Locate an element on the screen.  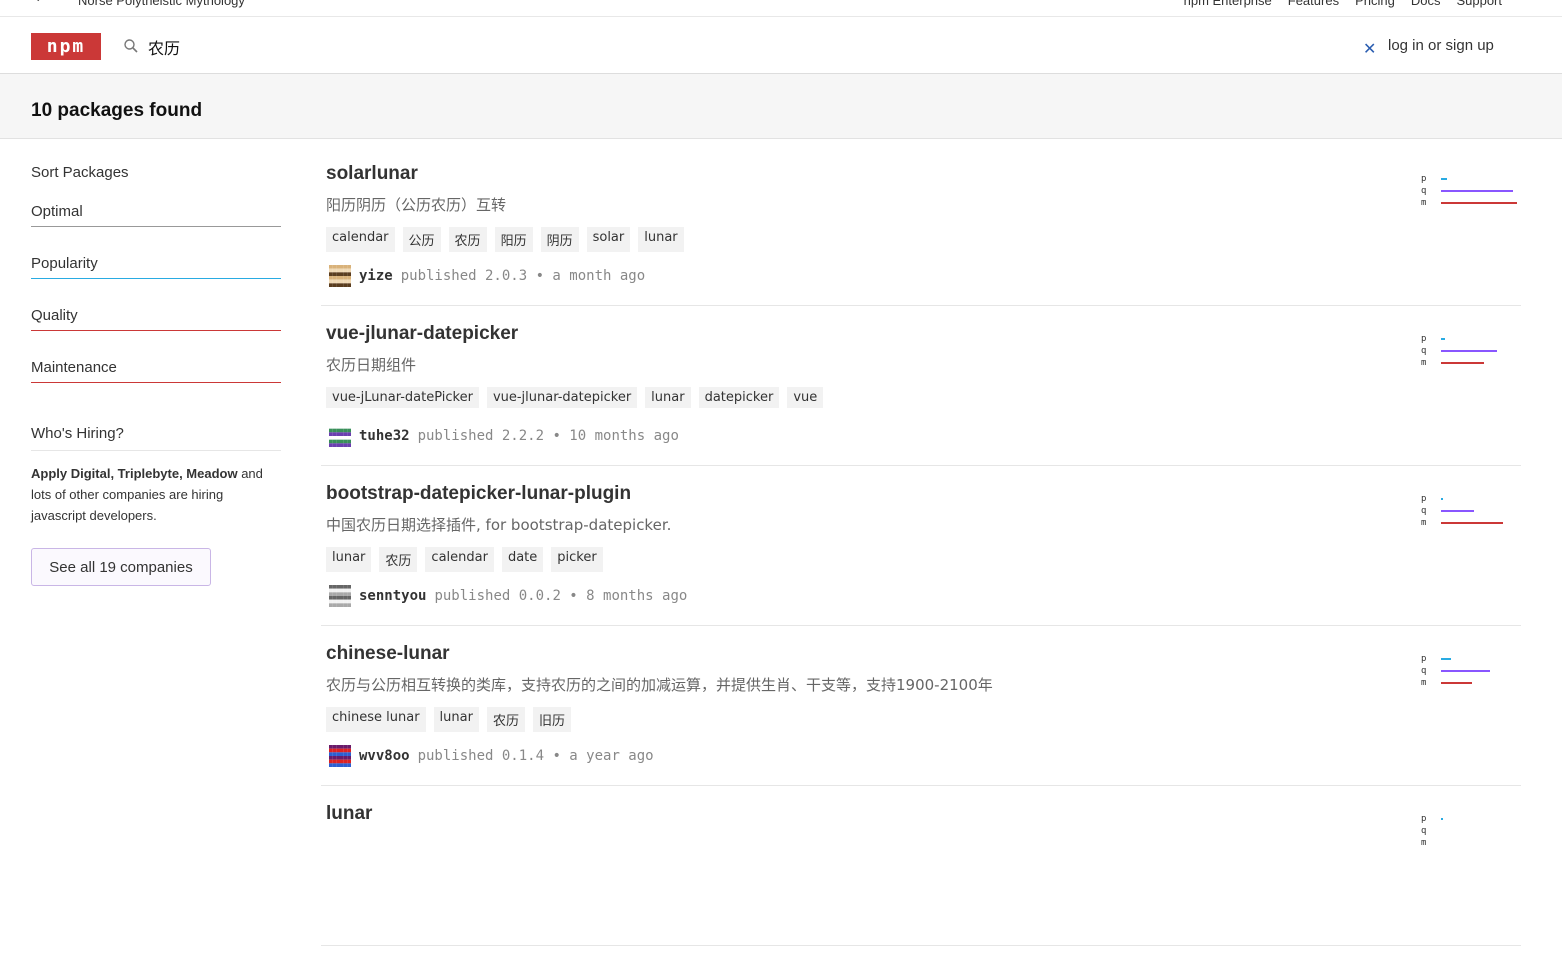
publish-info: senntyou published 0.0.2 • 8 months ago is located at coordinates (508, 596).